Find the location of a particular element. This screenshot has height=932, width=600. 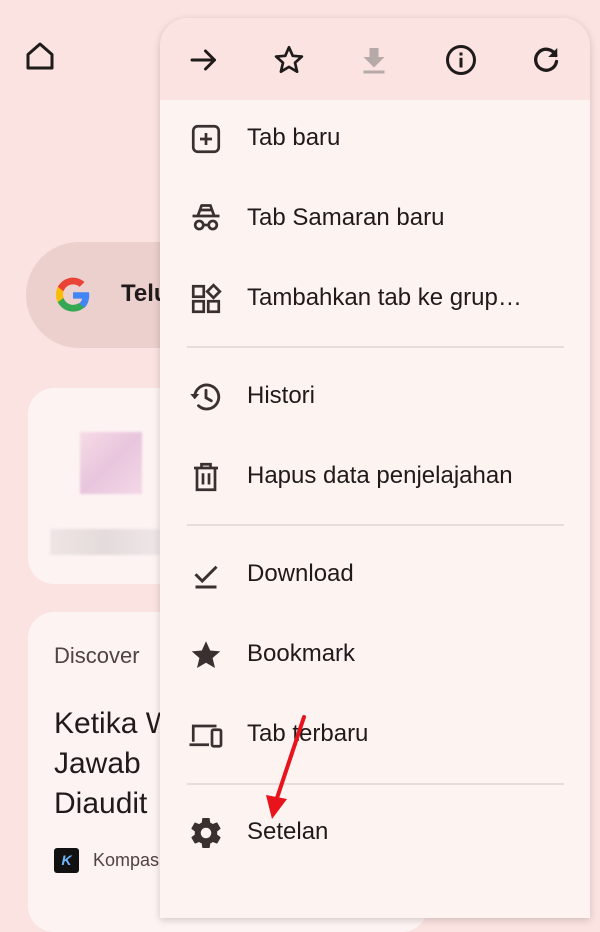

download-icon is located at coordinates (374, 60).